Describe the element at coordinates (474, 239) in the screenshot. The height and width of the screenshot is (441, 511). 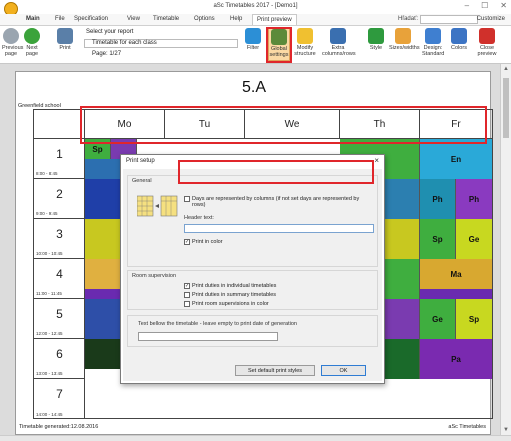
I see `lesson-cell-fr-3b: Ge` at that location.